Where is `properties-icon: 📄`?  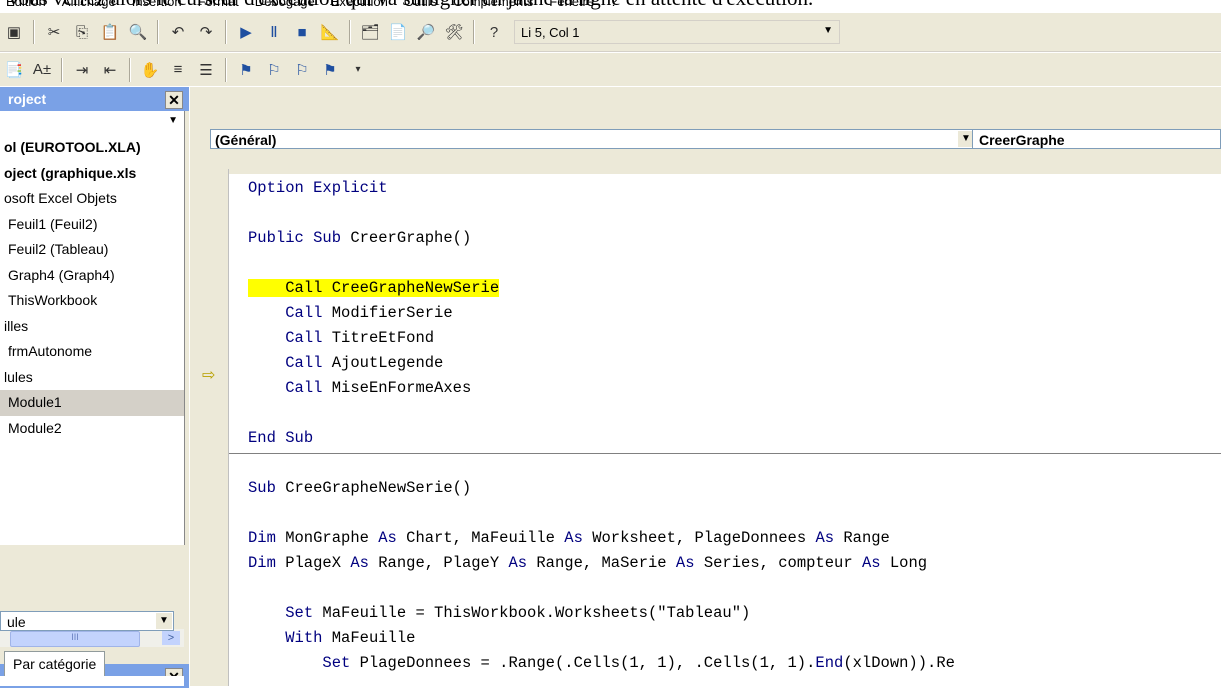 properties-icon: 📄 is located at coordinates (398, 32).